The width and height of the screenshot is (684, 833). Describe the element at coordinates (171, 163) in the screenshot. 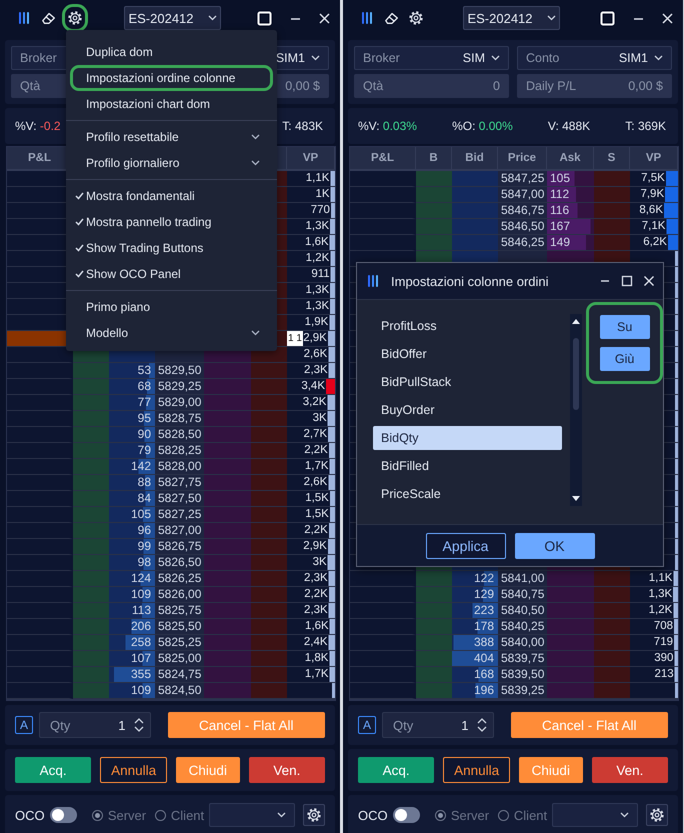

I see `menu-item: Profilo giornaliero` at that location.